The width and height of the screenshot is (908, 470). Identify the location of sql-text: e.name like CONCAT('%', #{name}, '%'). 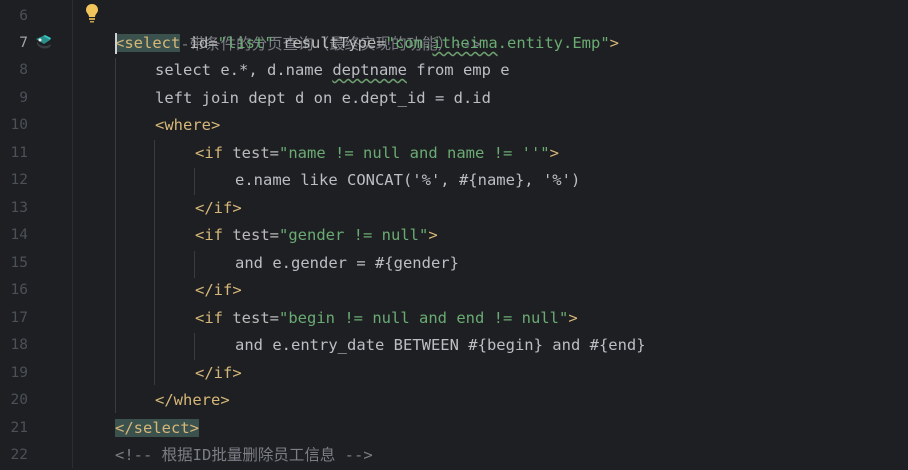
(408, 180).